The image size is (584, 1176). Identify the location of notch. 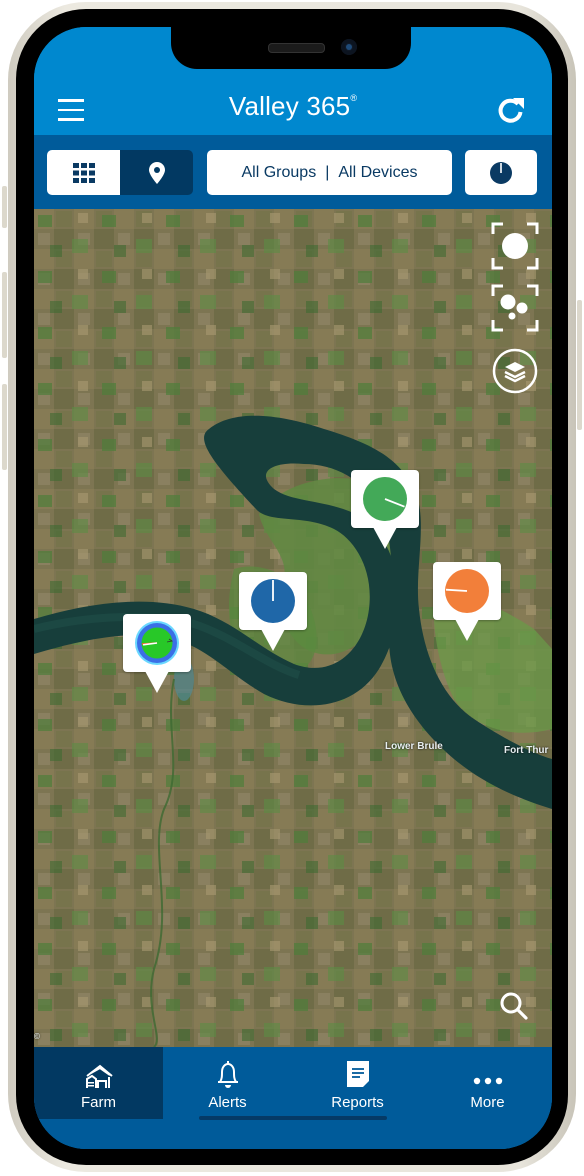
(291, 48).